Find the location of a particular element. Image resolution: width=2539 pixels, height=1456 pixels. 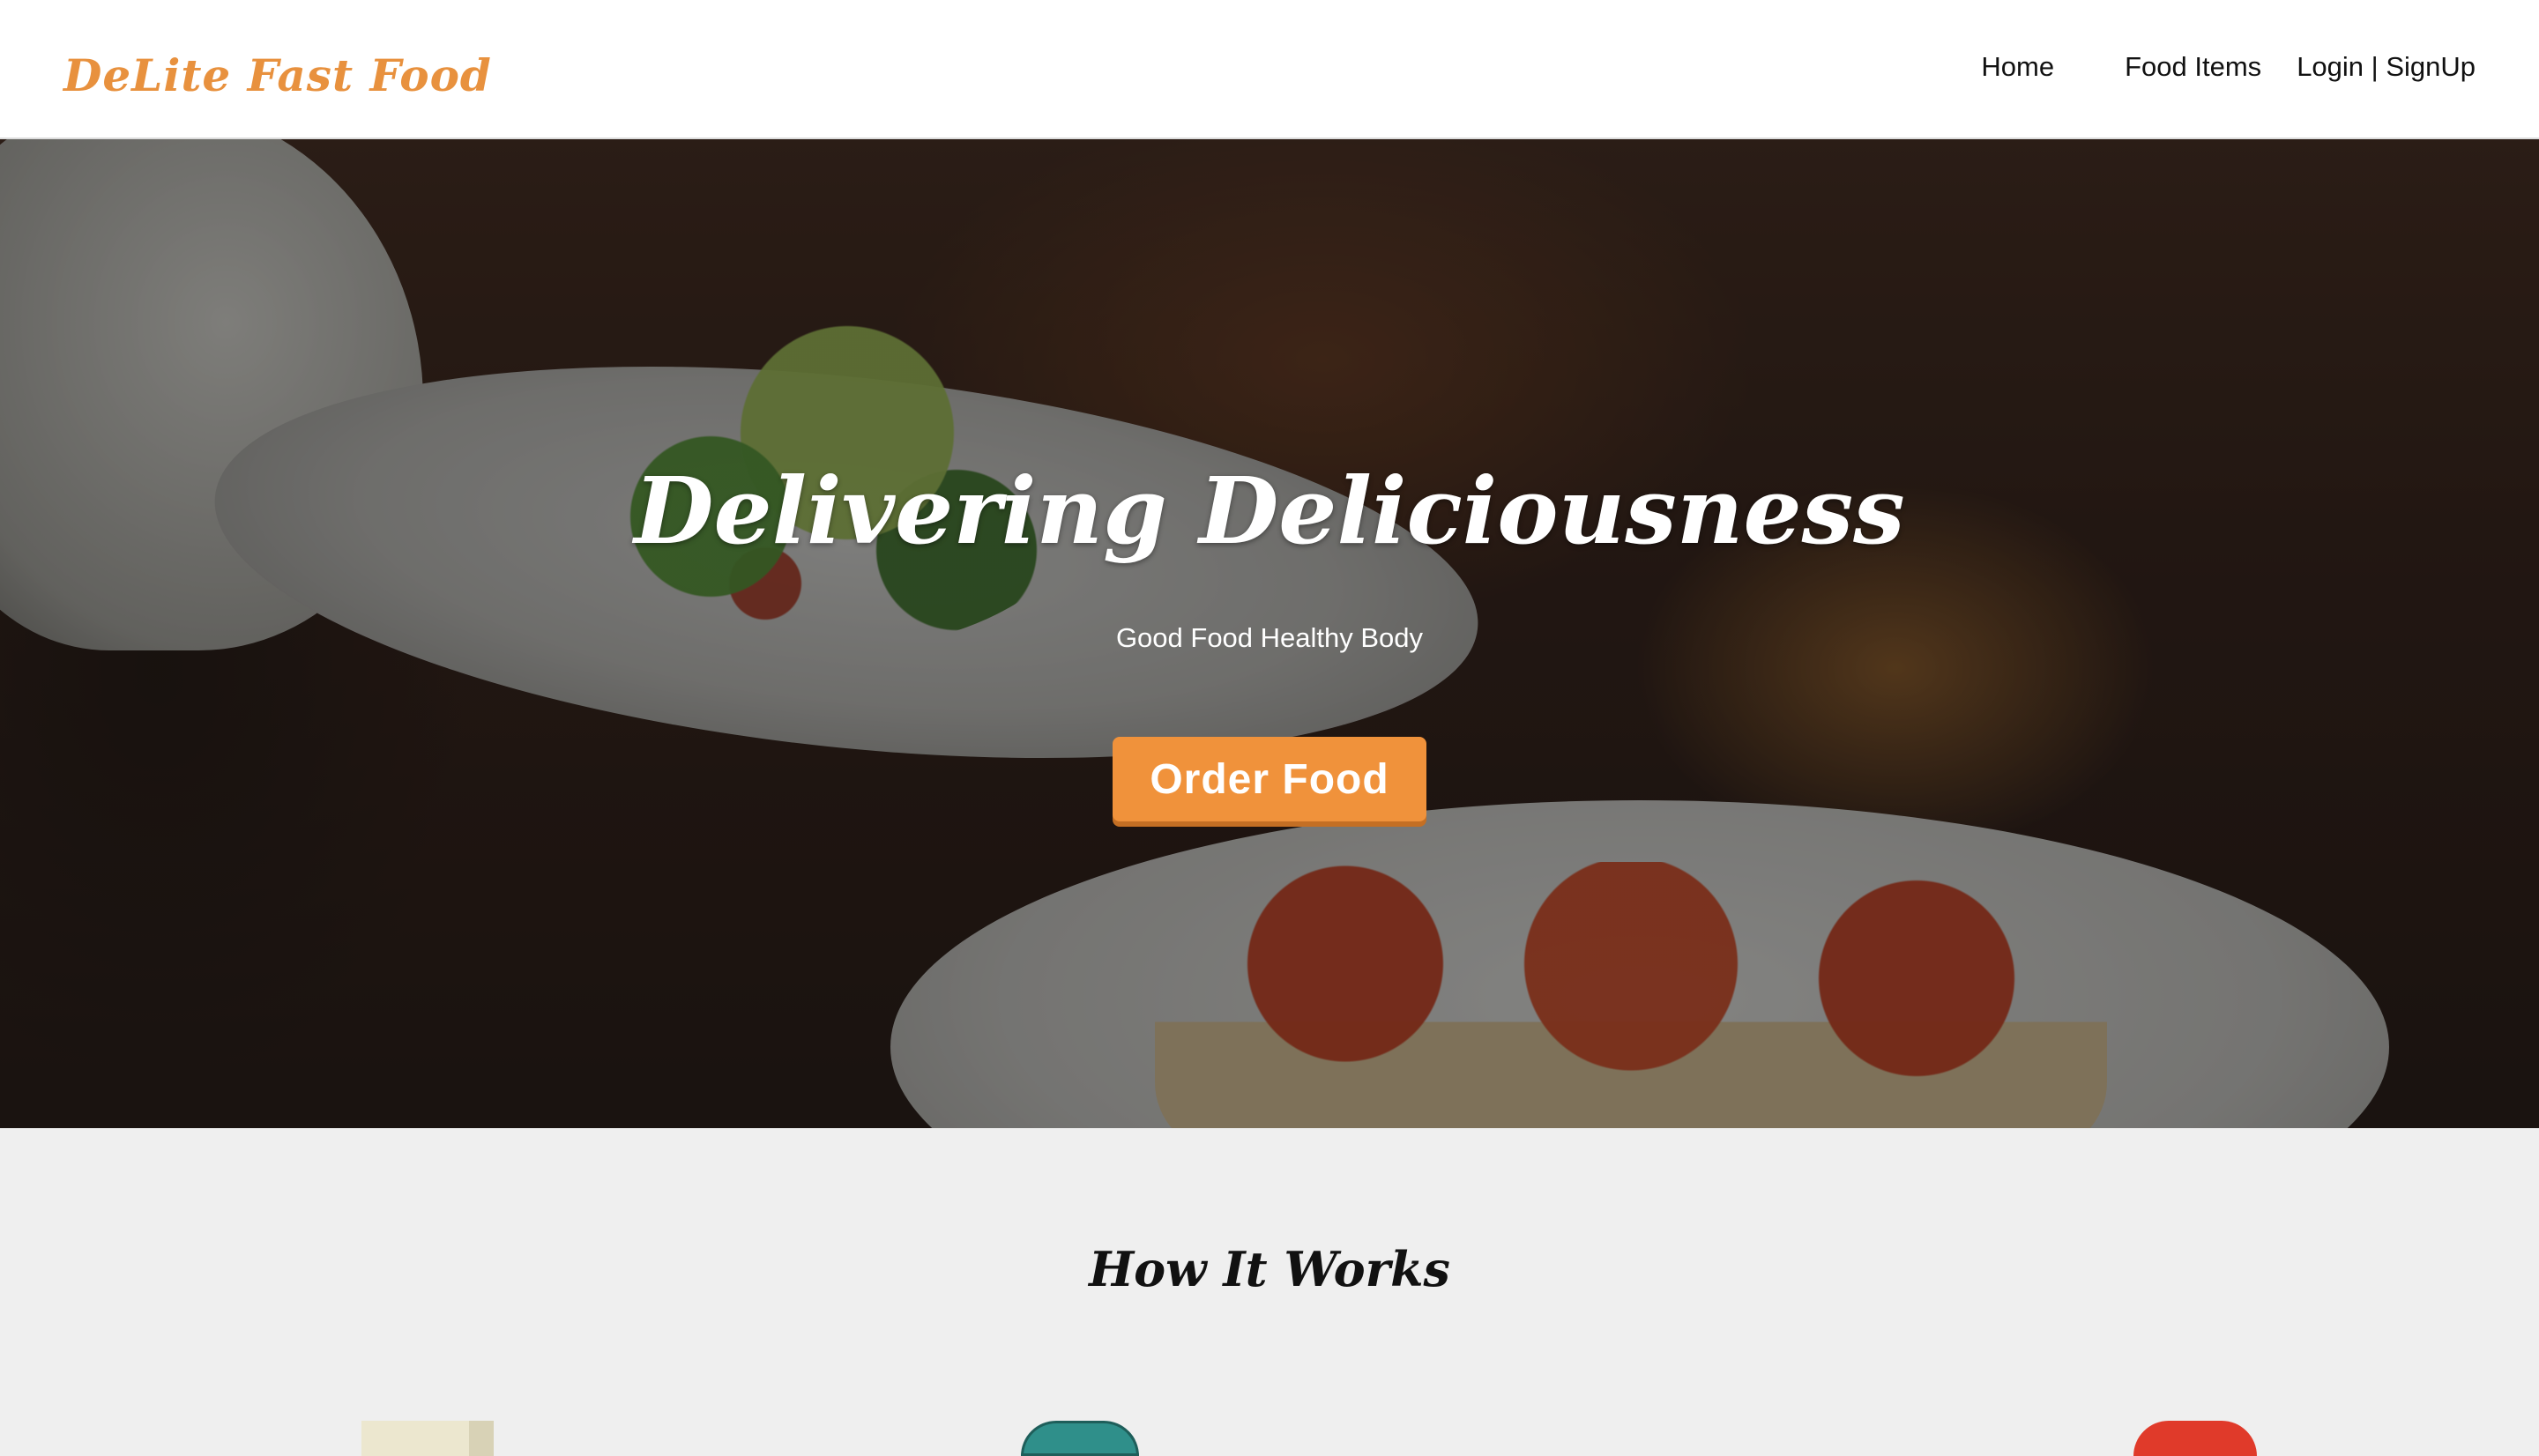

order-box-icon is located at coordinates (427, 1438).